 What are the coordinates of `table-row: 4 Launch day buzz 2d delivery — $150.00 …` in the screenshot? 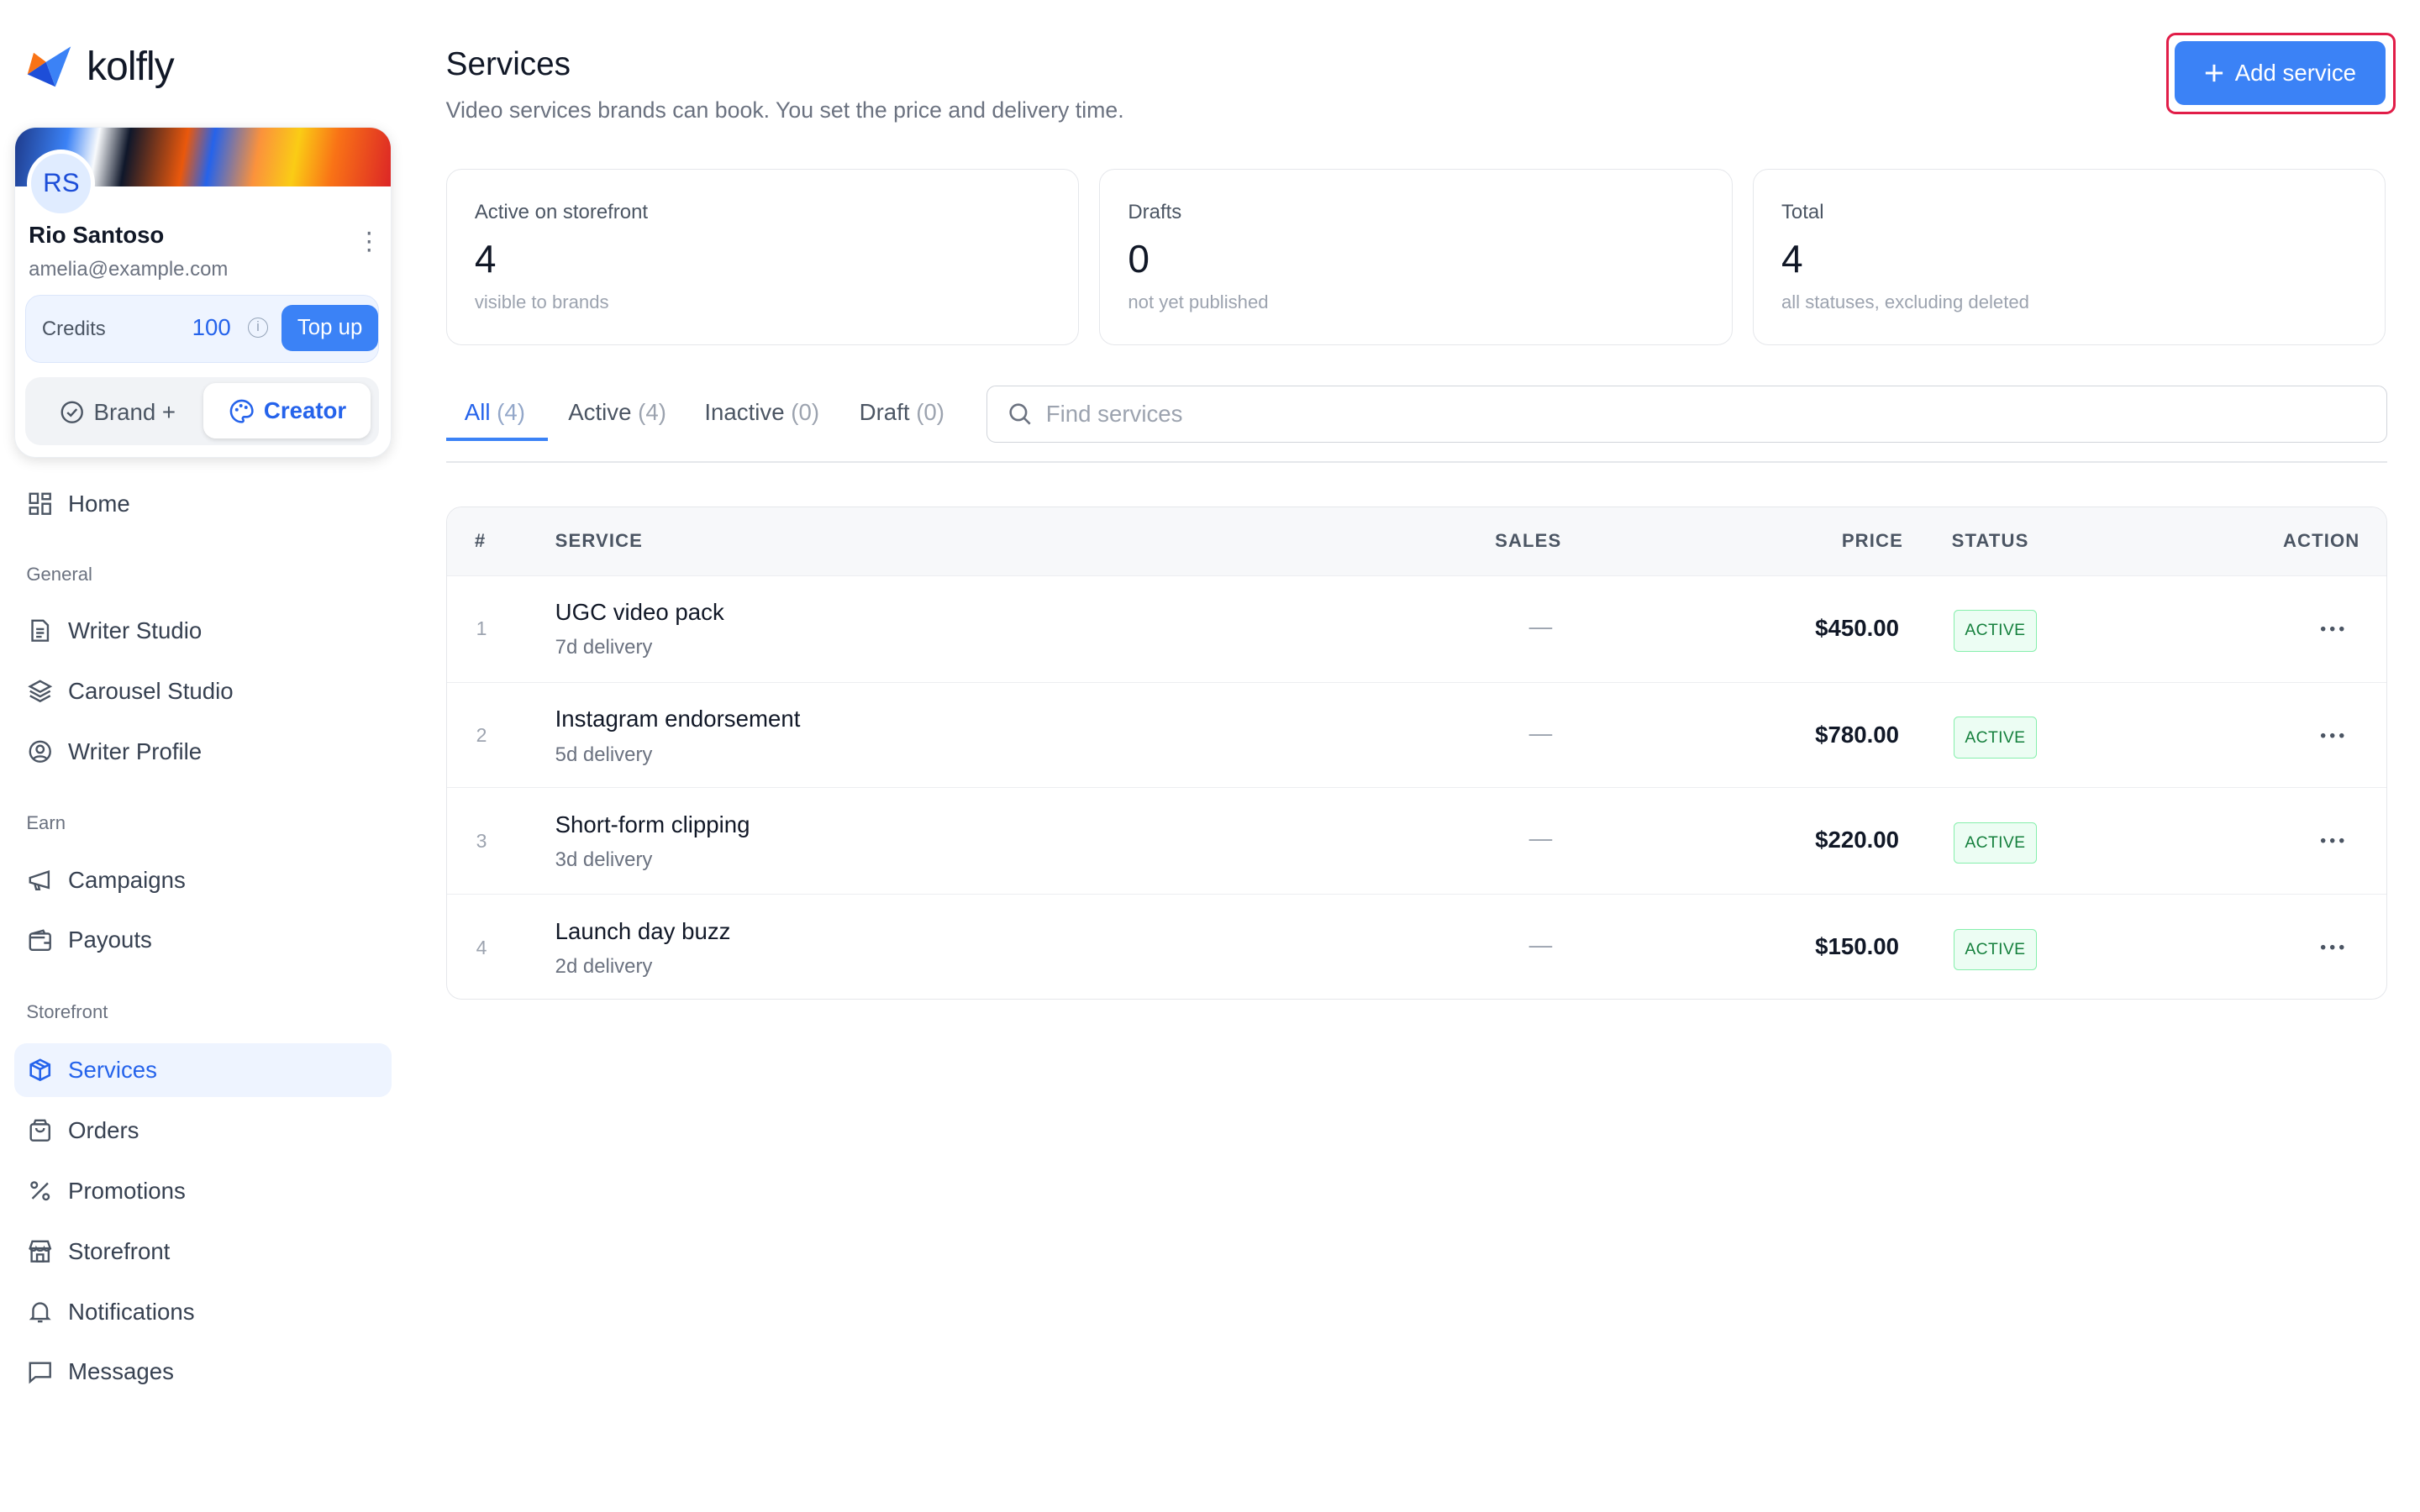 It's located at (1416, 946).